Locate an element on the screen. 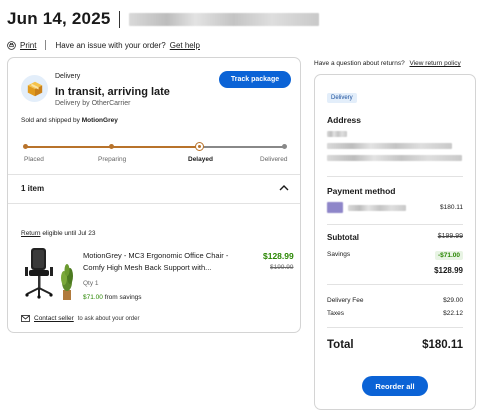  delivery-tag: Delivery is located at coordinates (342, 98).